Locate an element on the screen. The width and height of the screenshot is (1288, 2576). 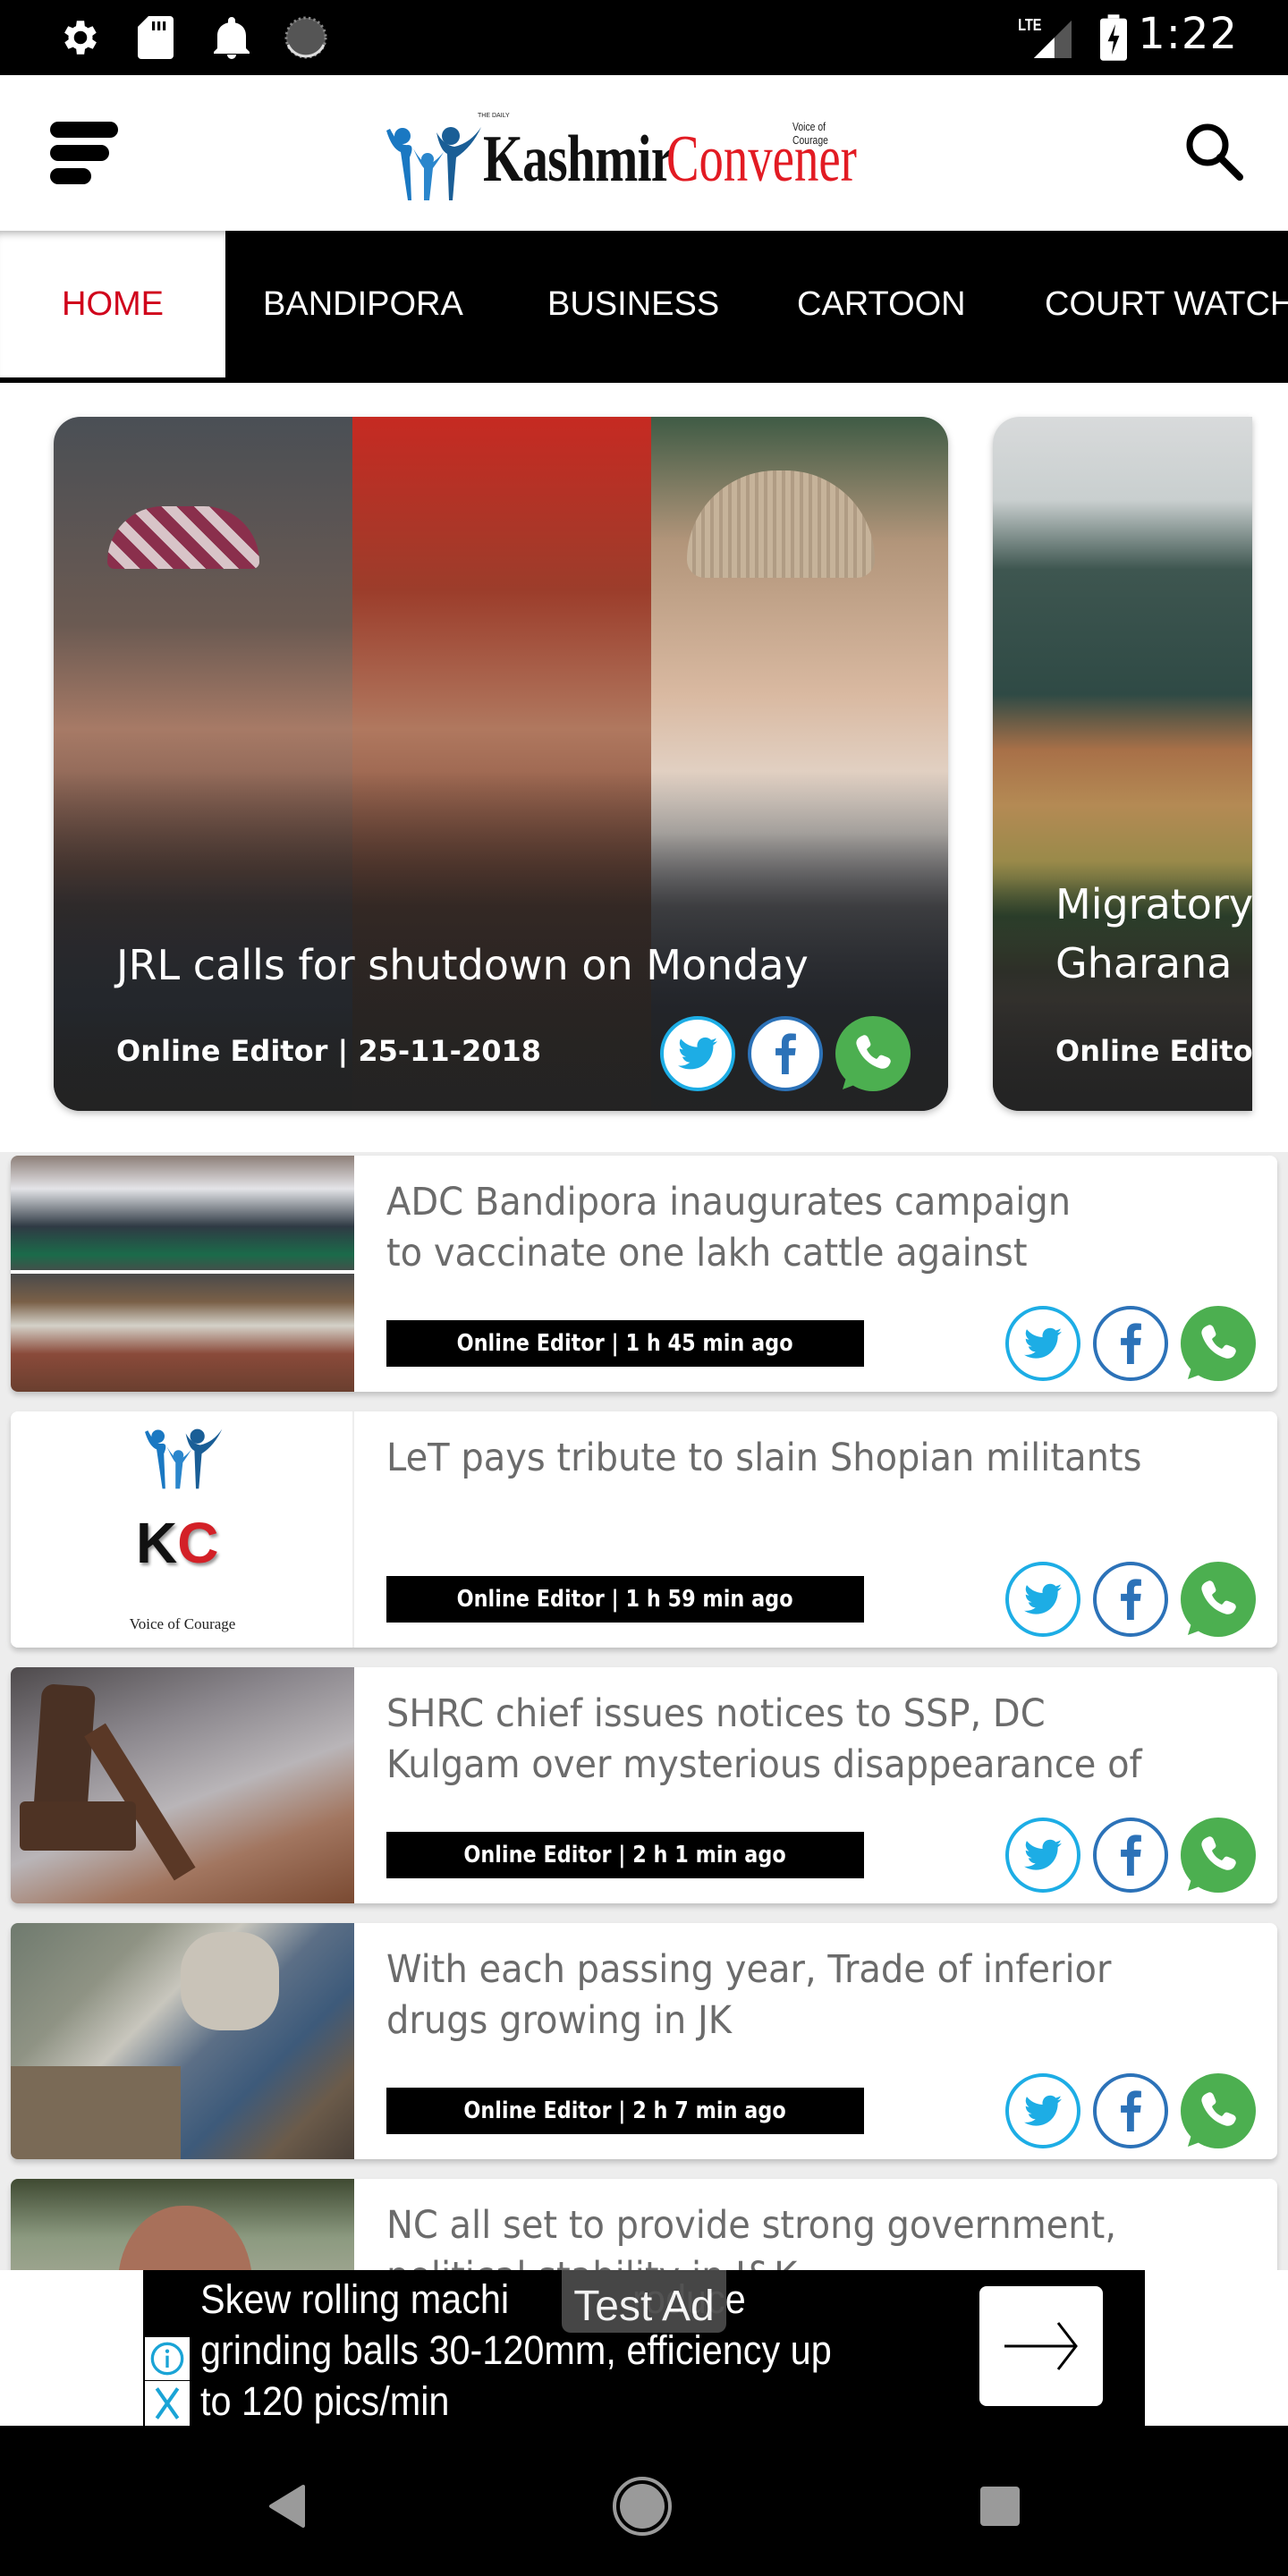
hero-meta: Online Editor | 25-11-2018 is located at coordinates (328, 1051).